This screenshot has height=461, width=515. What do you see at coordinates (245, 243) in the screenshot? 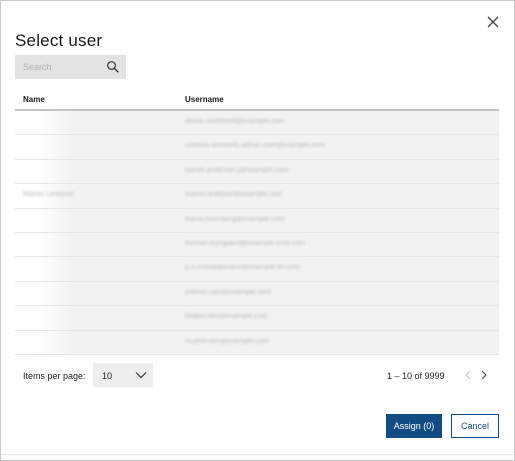
I see `cell-username: thomas.wyngaard@example-corp.com` at bounding box center [245, 243].